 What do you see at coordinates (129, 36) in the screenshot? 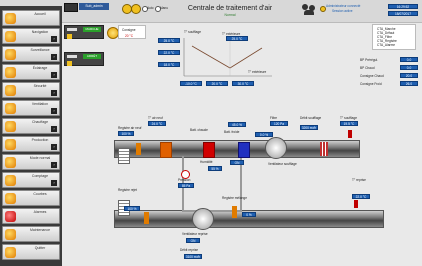
I see `setpoint-value: 20 °C` at bounding box center [129, 36].